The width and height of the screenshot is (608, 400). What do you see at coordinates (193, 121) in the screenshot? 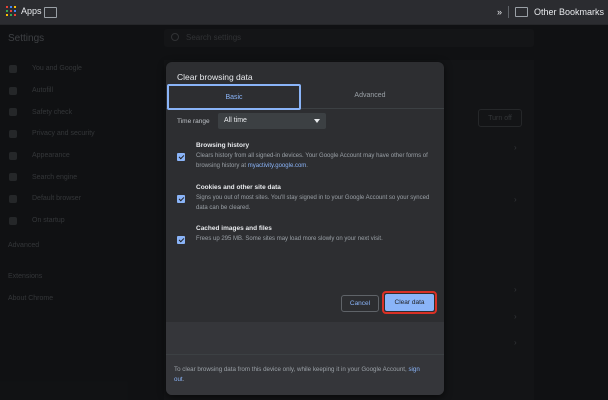
I see `time-range-label: Time range` at bounding box center [193, 121].